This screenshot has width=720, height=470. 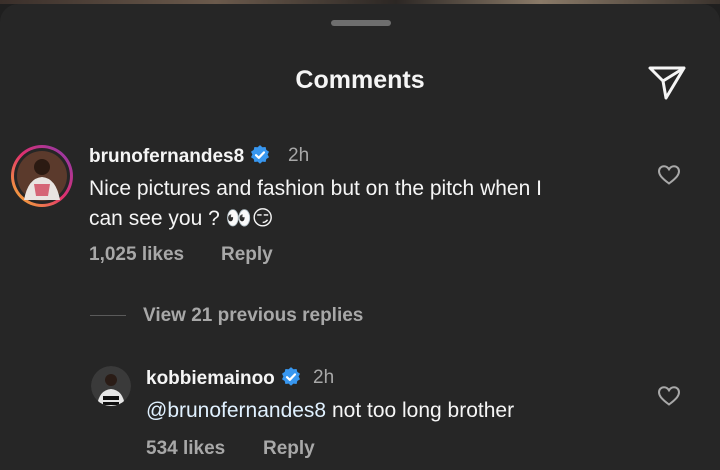 I want to click on reply-username: kobbiemainoo, so click(x=223, y=380).